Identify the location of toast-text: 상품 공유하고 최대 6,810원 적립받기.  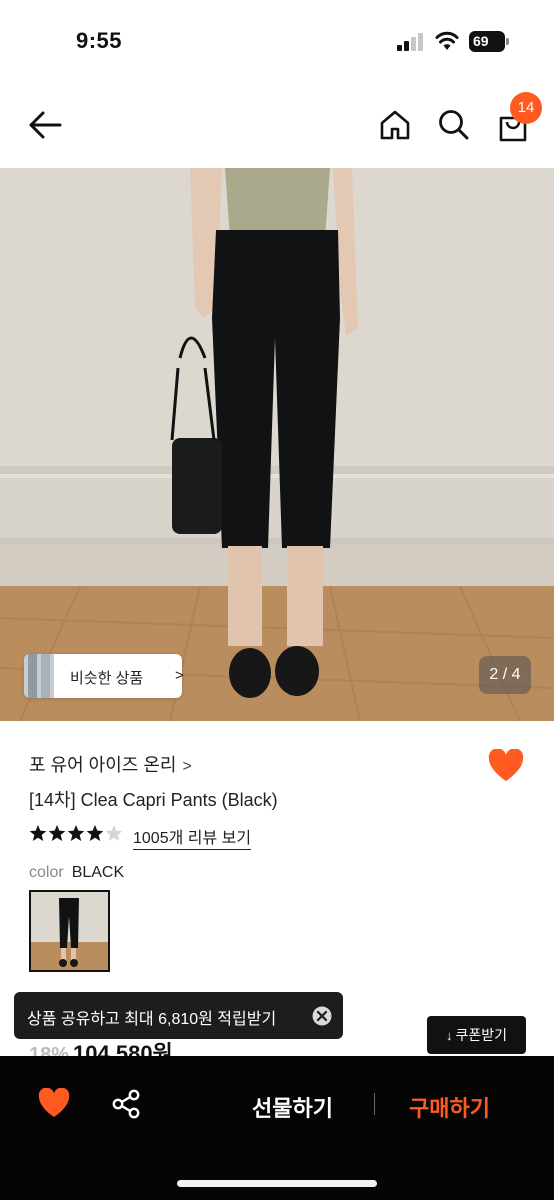
(152, 1019).